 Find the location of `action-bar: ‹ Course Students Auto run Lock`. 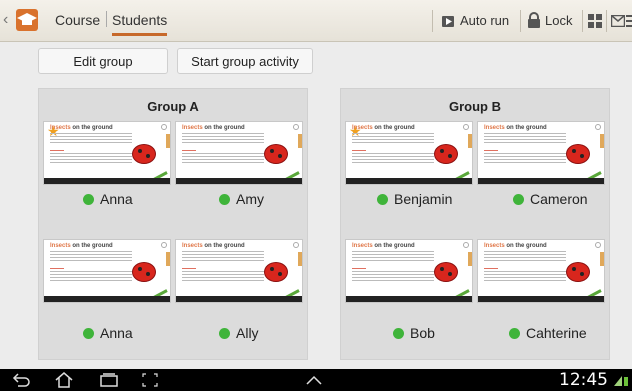

action-bar: ‹ Course Students Auto run Lock is located at coordinates (316, 21).